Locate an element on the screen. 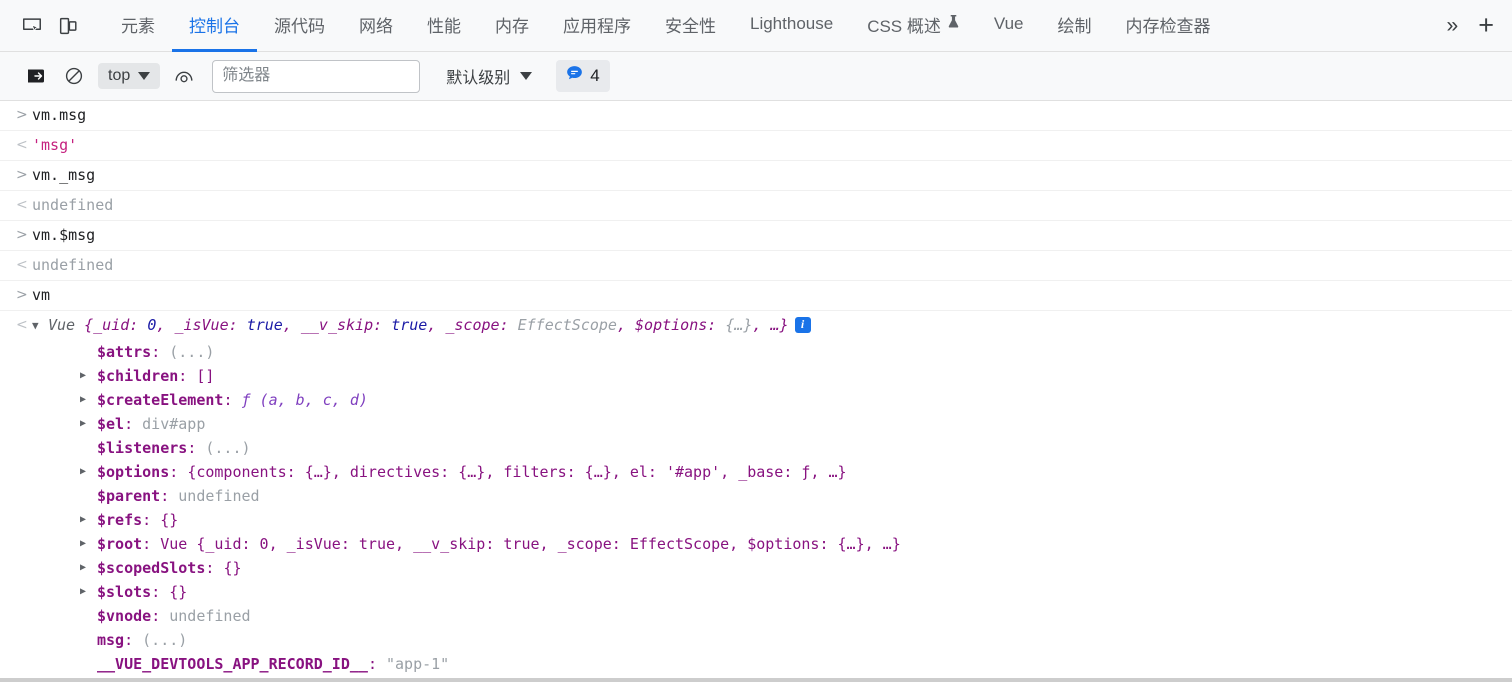 The height and width of the screenshot is (682, 1512). object-property-row: ▶ $children: [] is located at coordinates (764, 376).